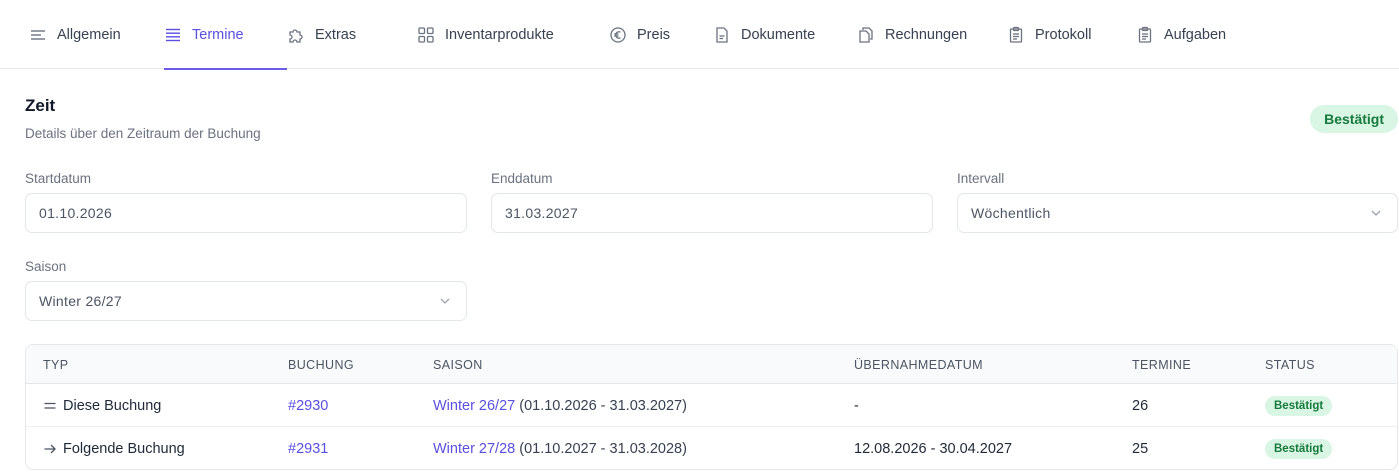 The height and width of the screenshot is (475, 1399). Describe the element at coordinates (856, 405) in the screenshot. I see `cell-uebernahmedatum: -` at that location.